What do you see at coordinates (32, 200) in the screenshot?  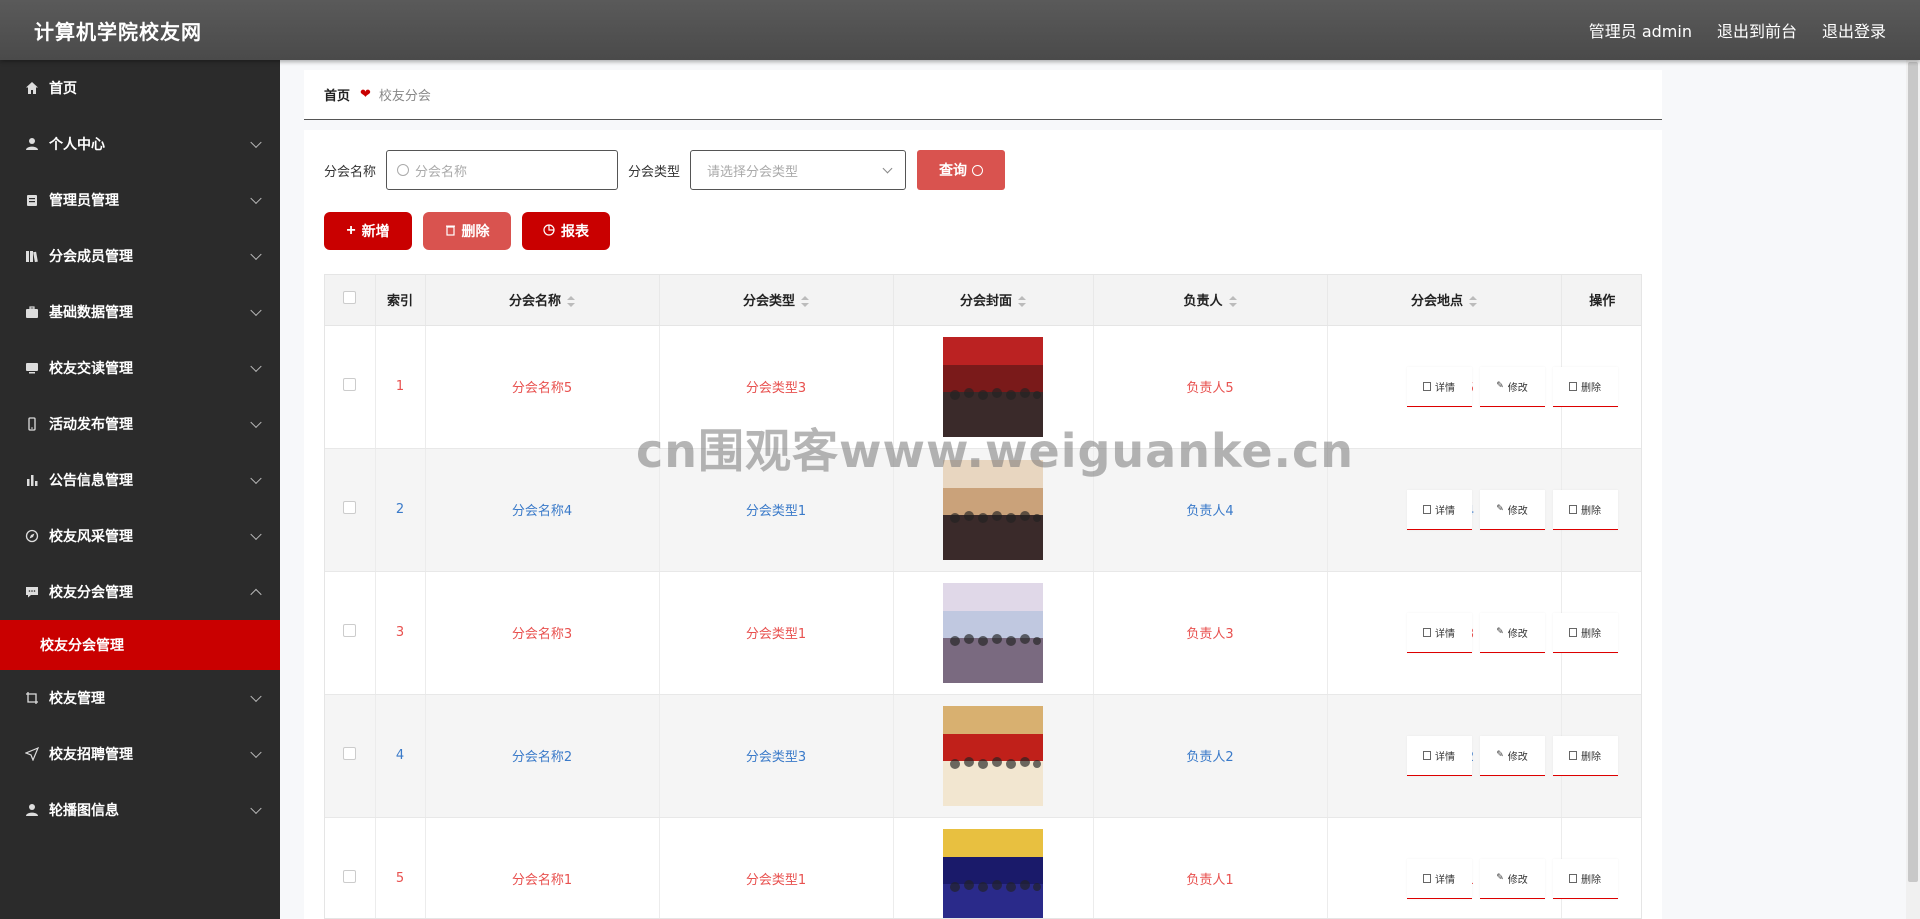 I see `clipboard-icon` at bounding box center [32, 200].